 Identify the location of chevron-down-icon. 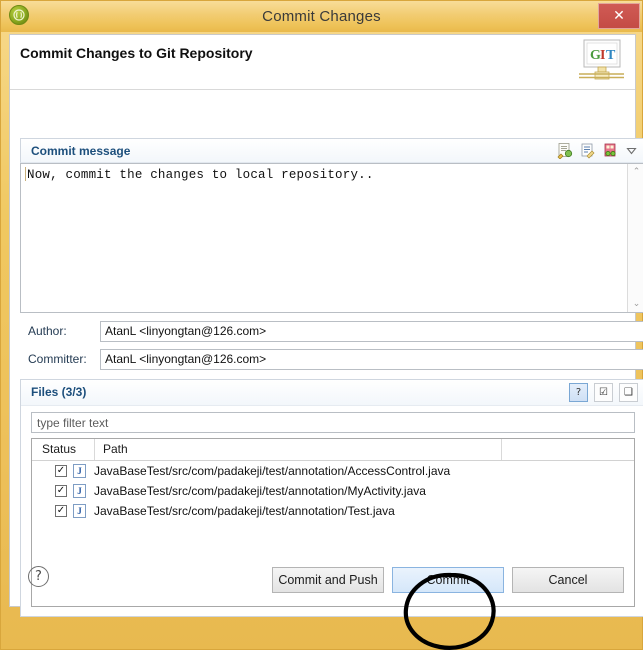
(631, 150).